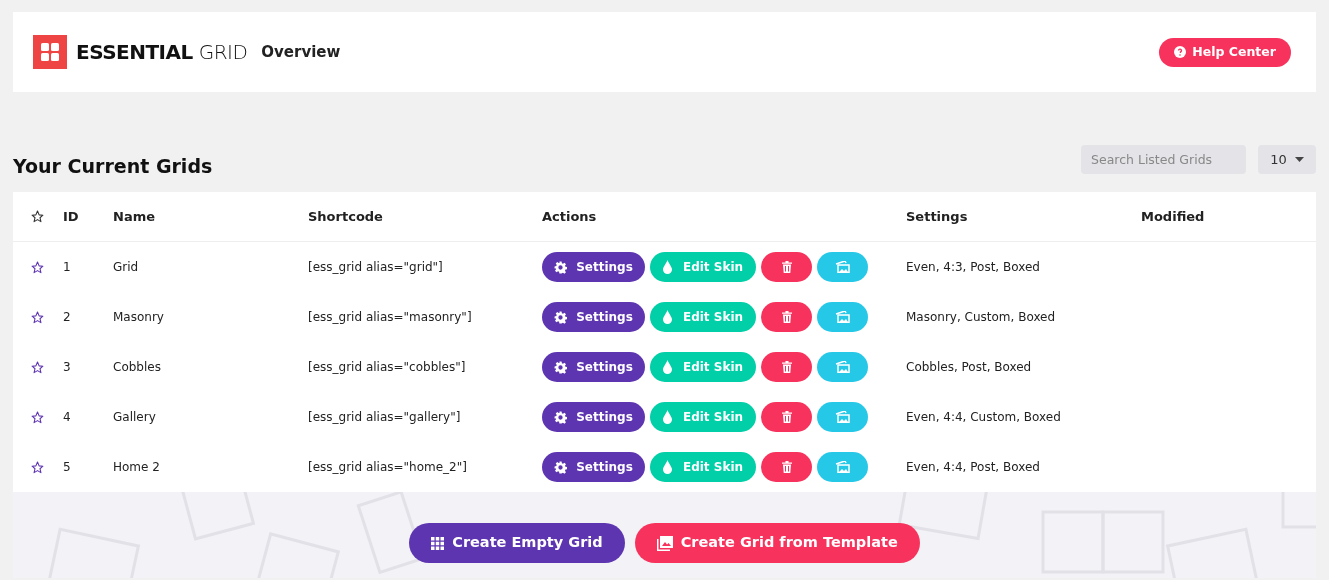  What do you see at coordinates (937, 216) in the screenshot?
I see `column-header: Settings` at bounding box center [937, 216].